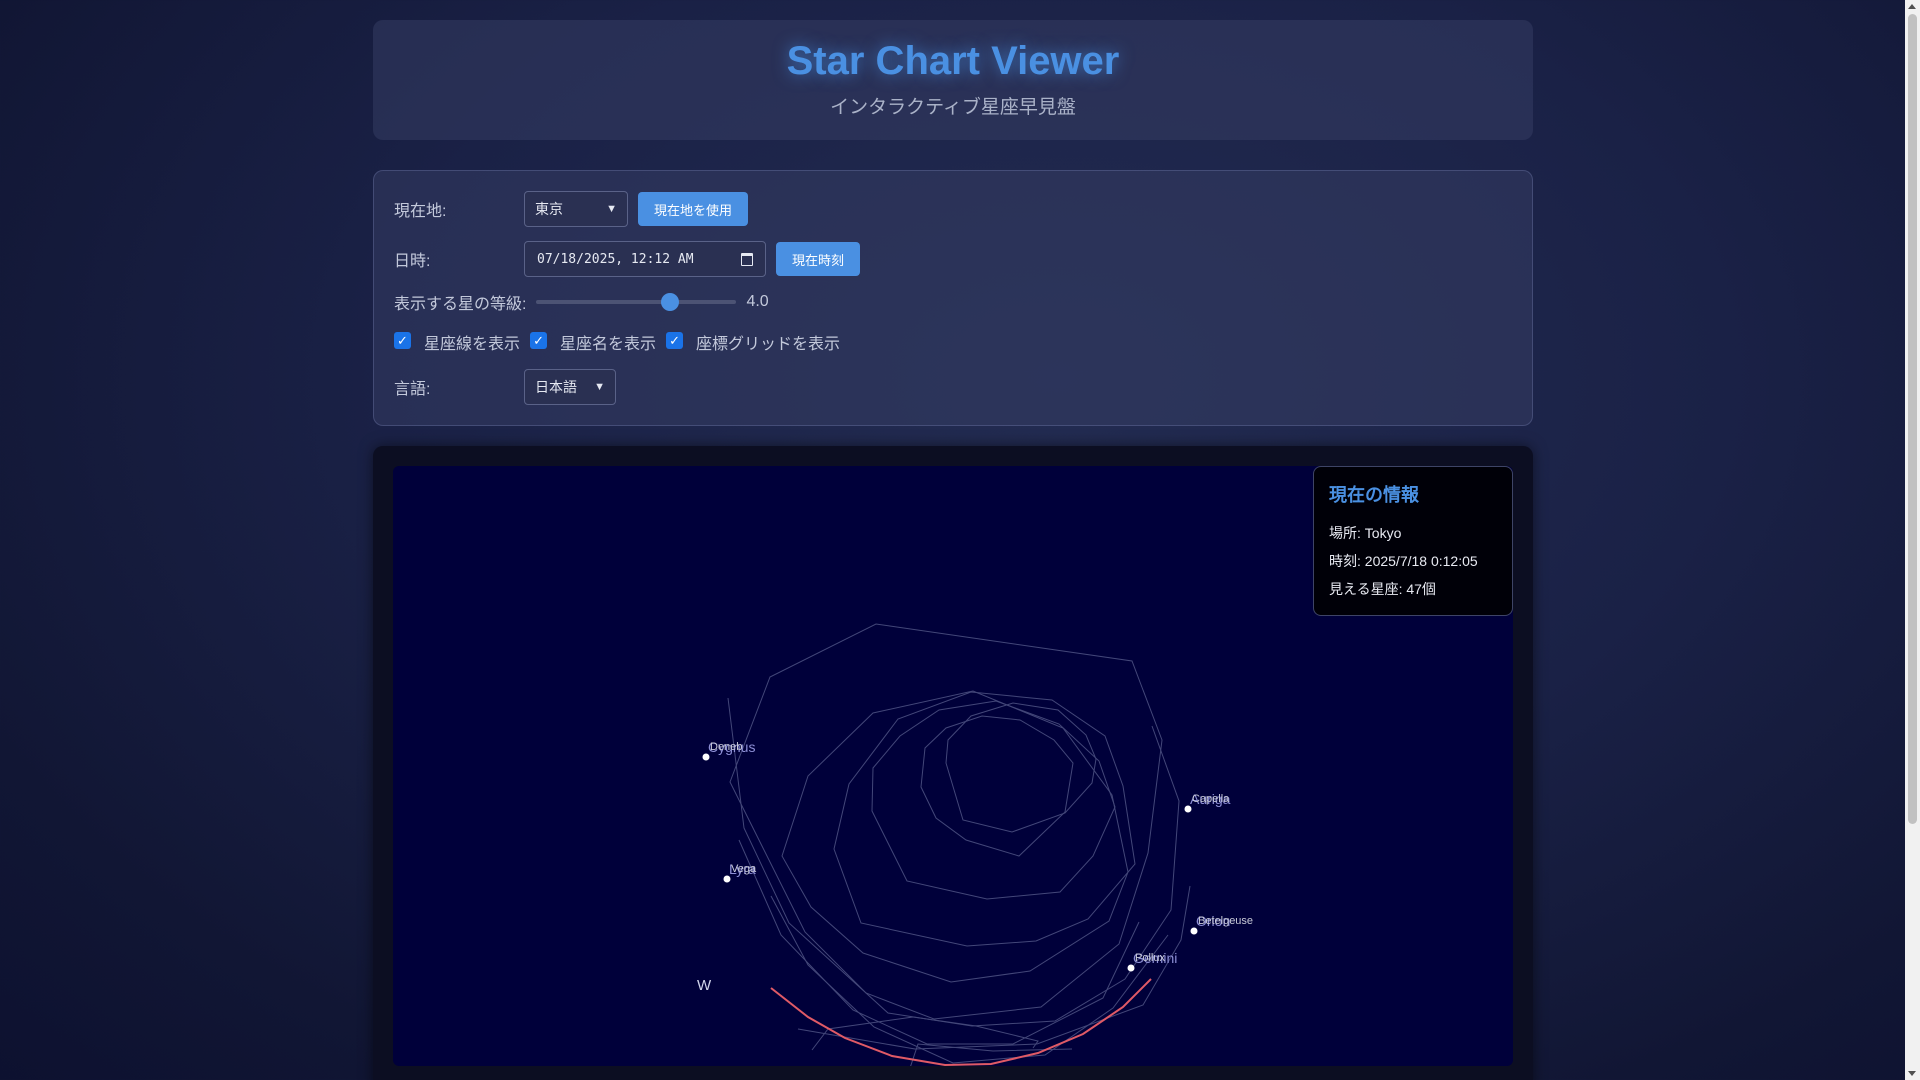 Image resolution: width=1920 pixels, height=1080 pixels. Describe the element at coordinates (505, 387) in the screenshot. I see `language-row: 言語: 日本語 ▼` at that location.